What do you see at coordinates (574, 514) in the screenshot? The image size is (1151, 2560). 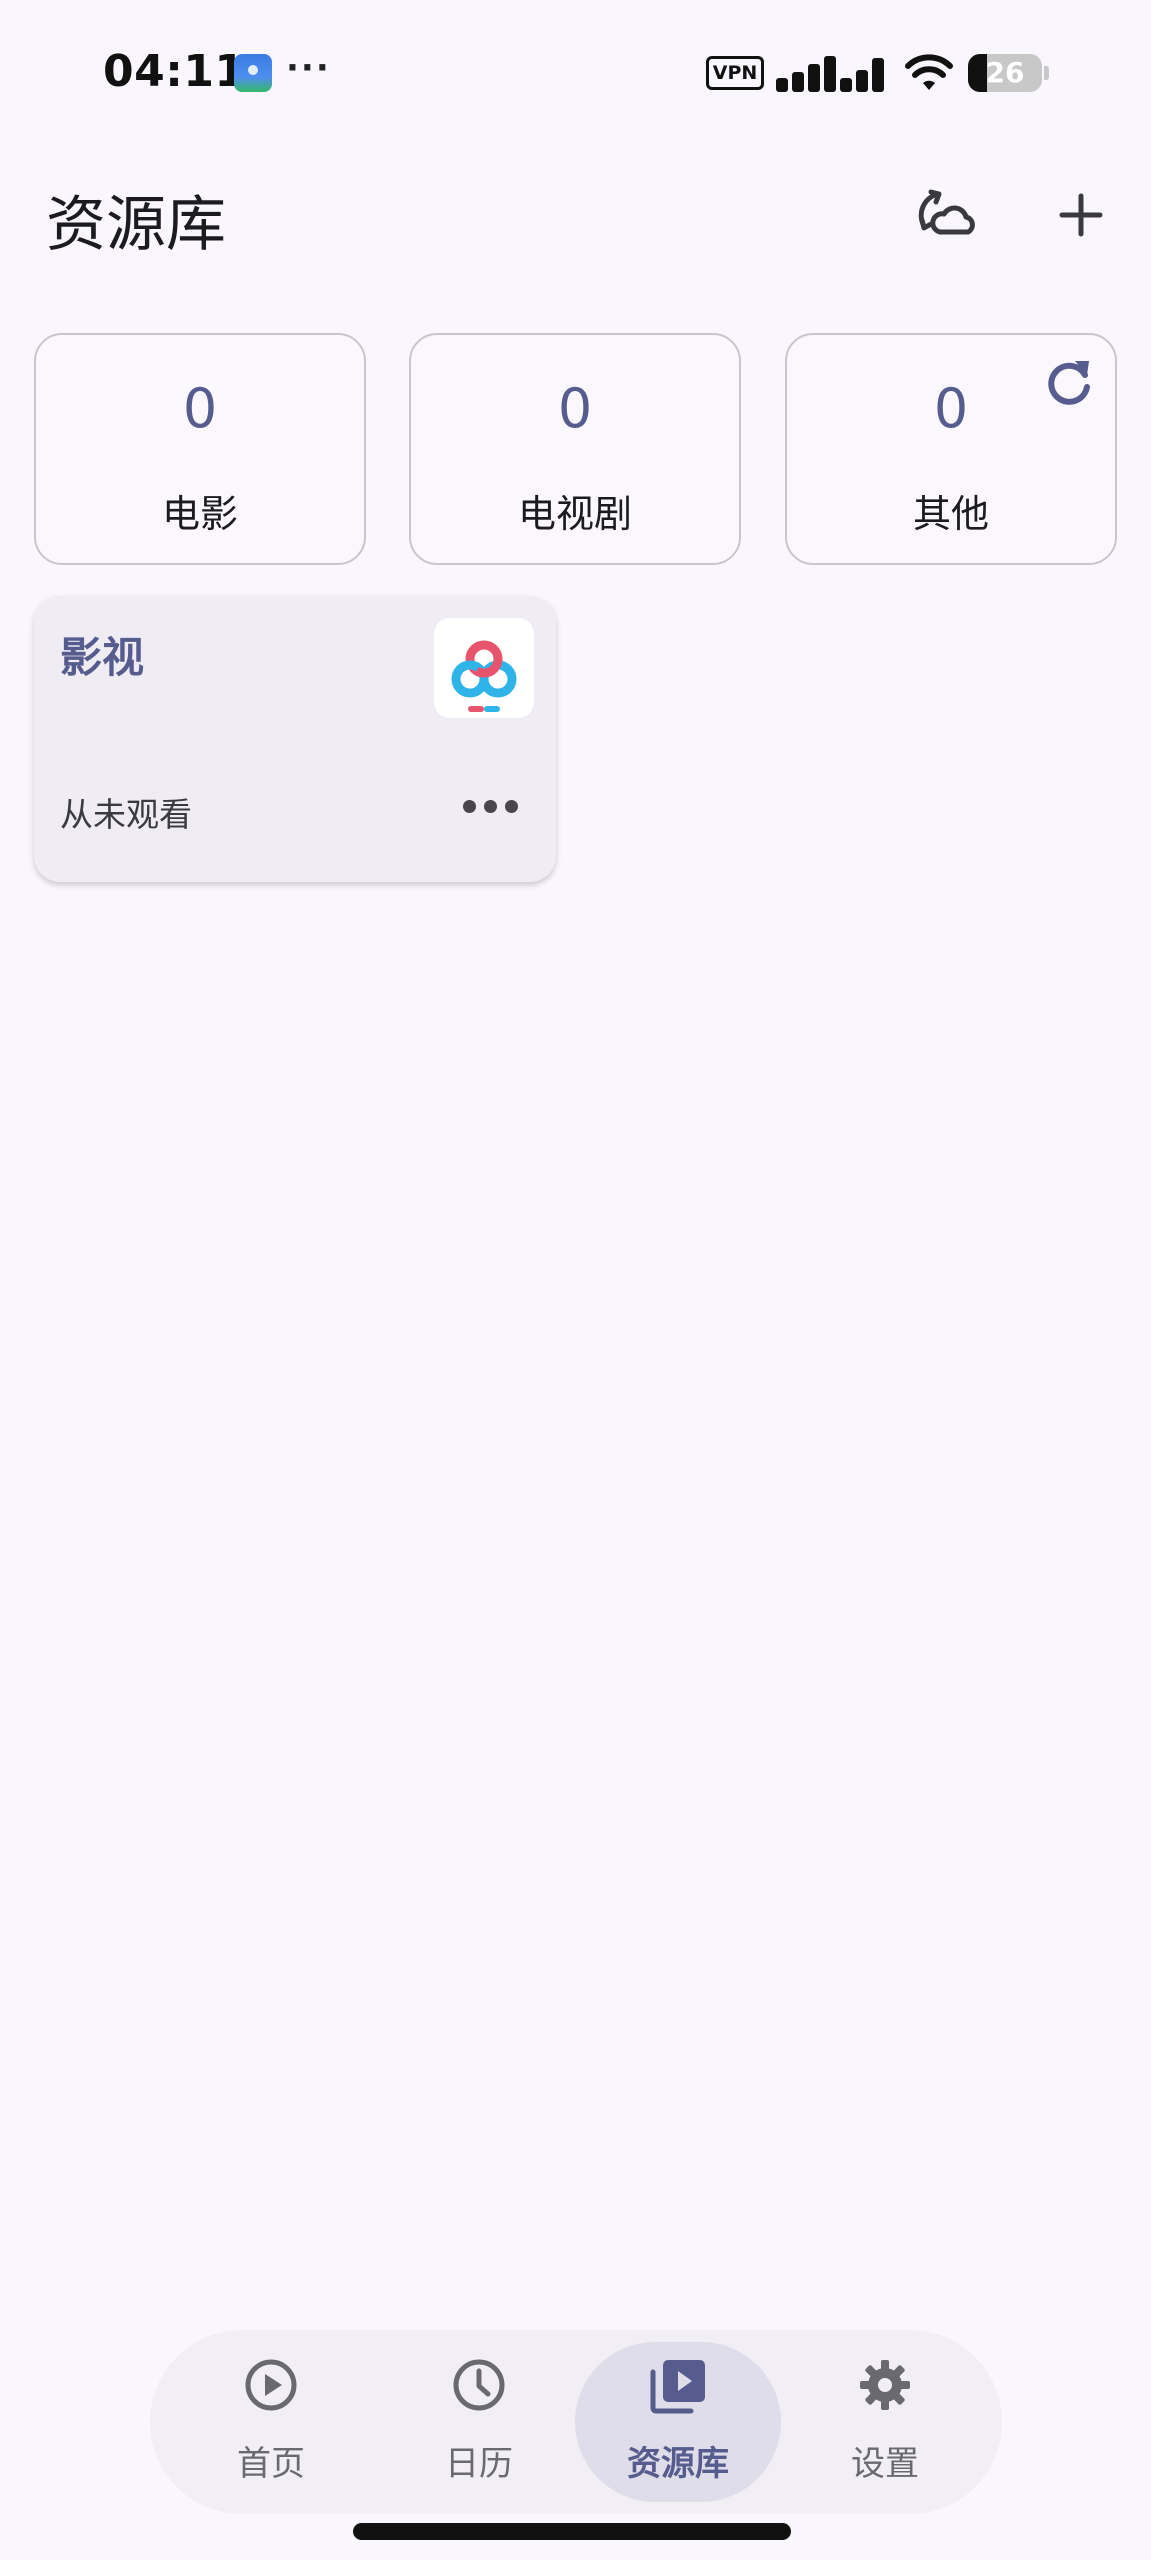 I see `stat-label: 电视剧` at bounding box center [574, 514].